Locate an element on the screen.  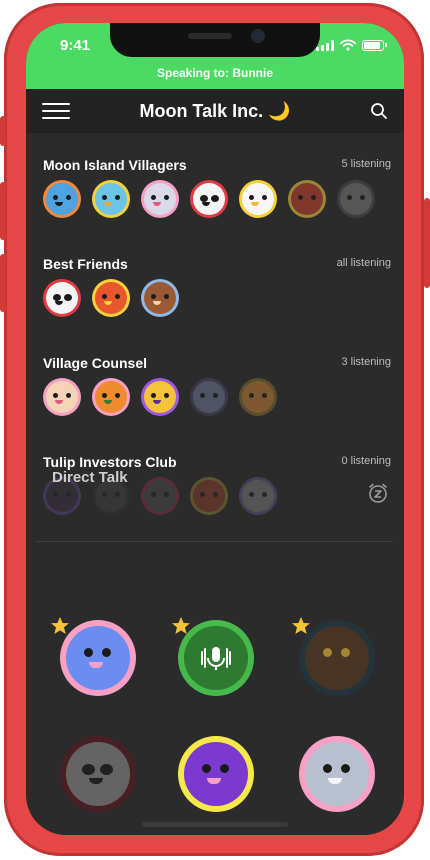
snooze-alarm-icon is located at coordinates (378, 493).